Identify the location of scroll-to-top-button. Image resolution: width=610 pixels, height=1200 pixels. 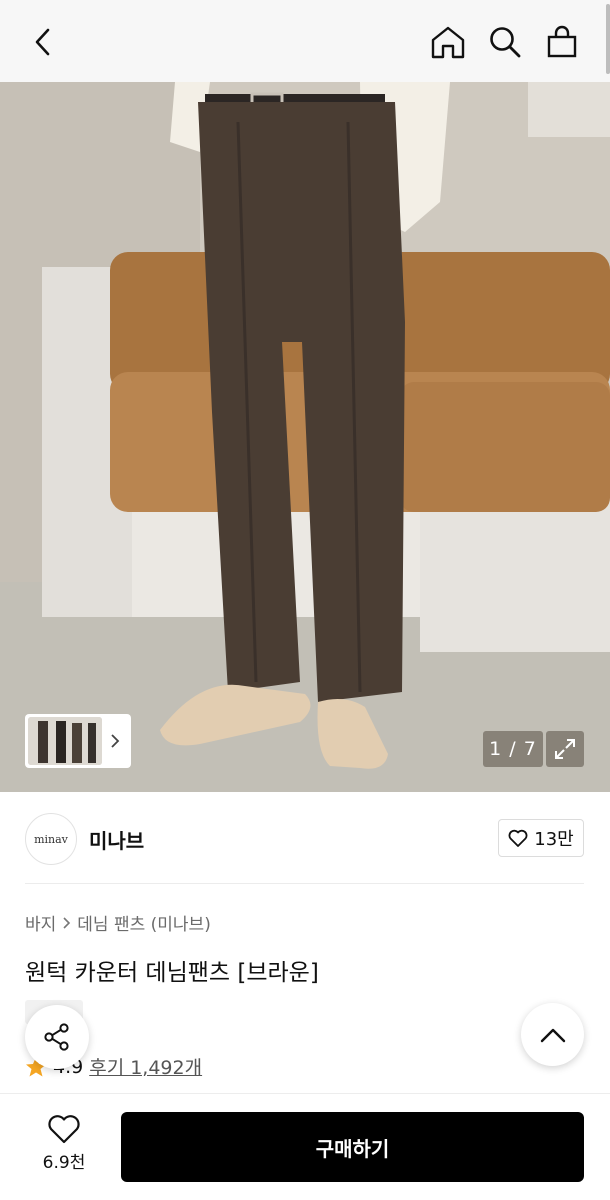
(552, 1034).